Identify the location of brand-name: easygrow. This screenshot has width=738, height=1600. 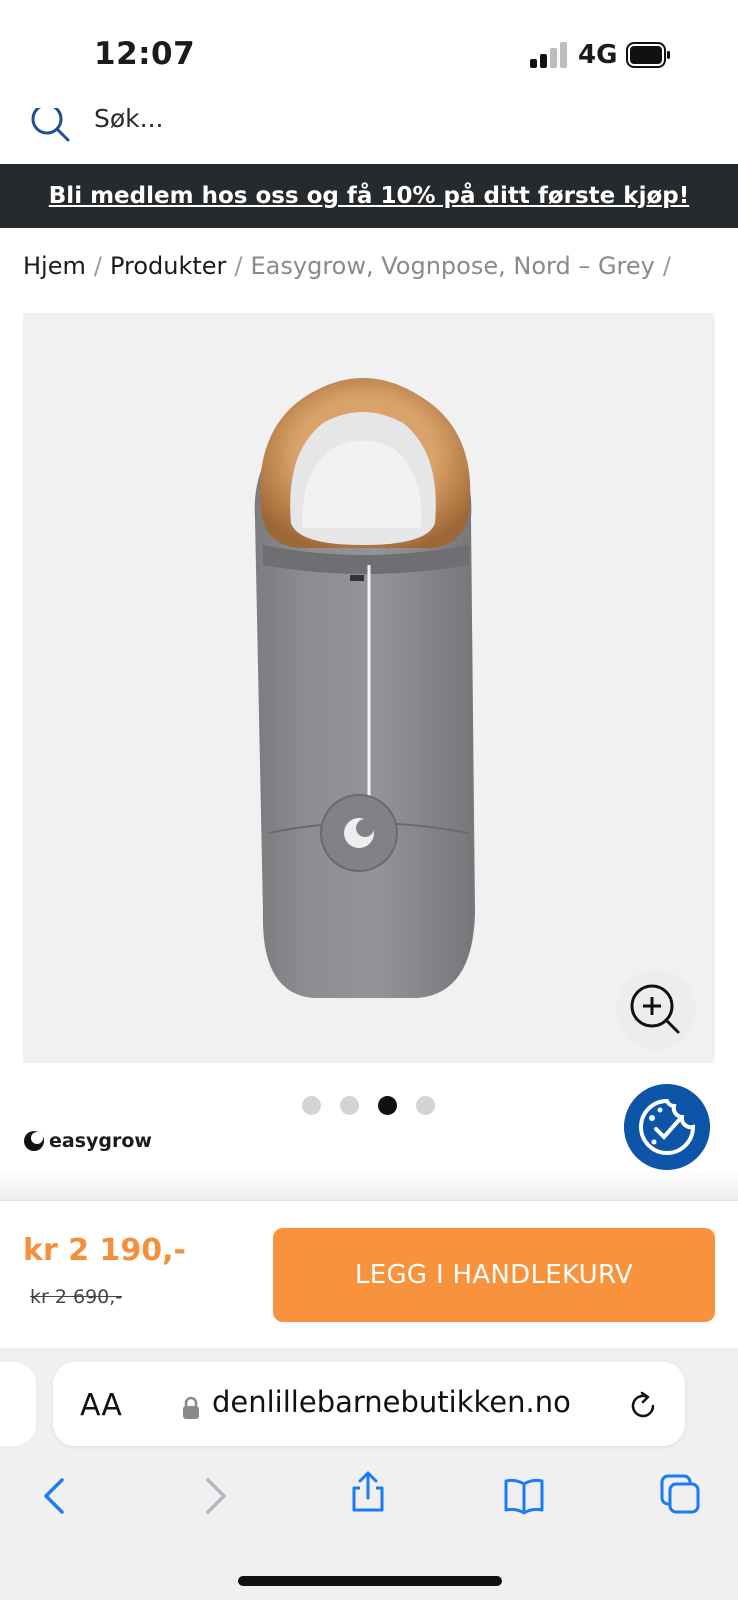
(100, 1141).